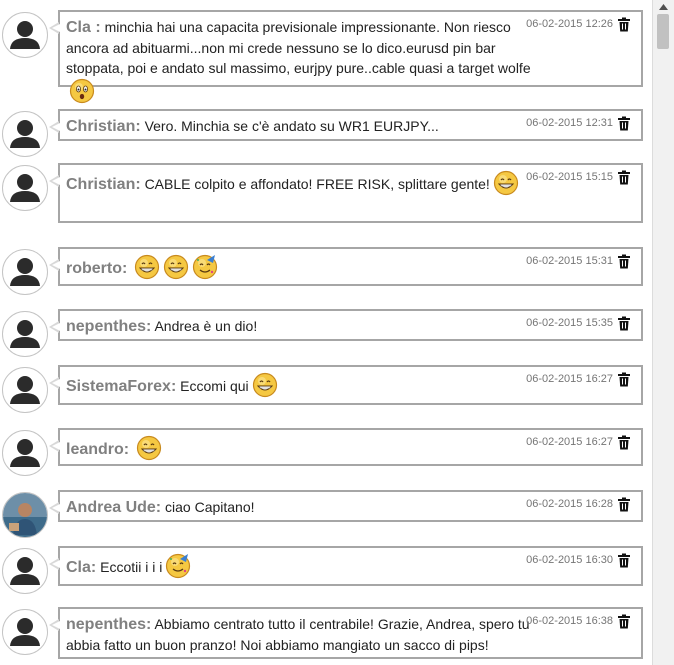 The height and width of the screenshot is (665, 674). I want to click on message-timestamp: 06-02-2015 15:15, so click(569, 177).